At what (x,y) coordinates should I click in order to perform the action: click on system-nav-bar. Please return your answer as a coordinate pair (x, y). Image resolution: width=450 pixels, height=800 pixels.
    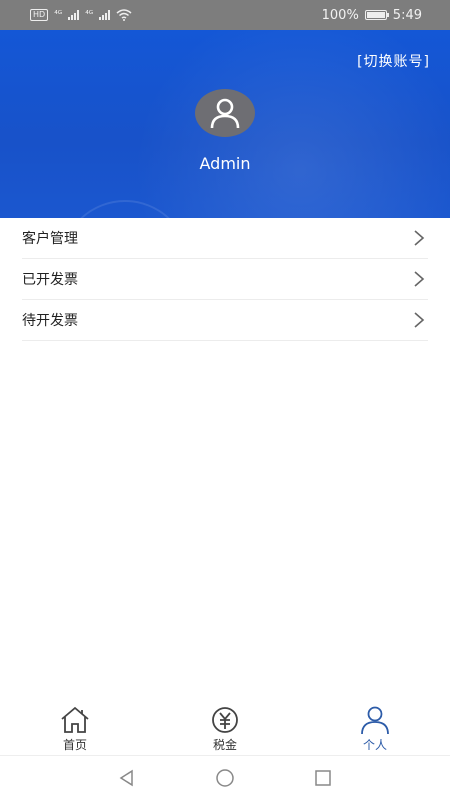
    Looking at the image, I should click on (225, 778).